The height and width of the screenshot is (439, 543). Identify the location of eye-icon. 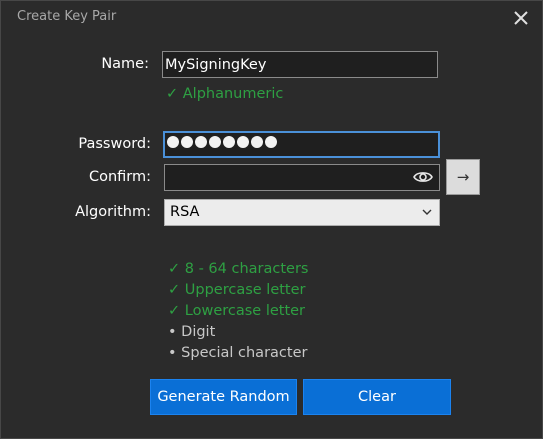
(423, 177).